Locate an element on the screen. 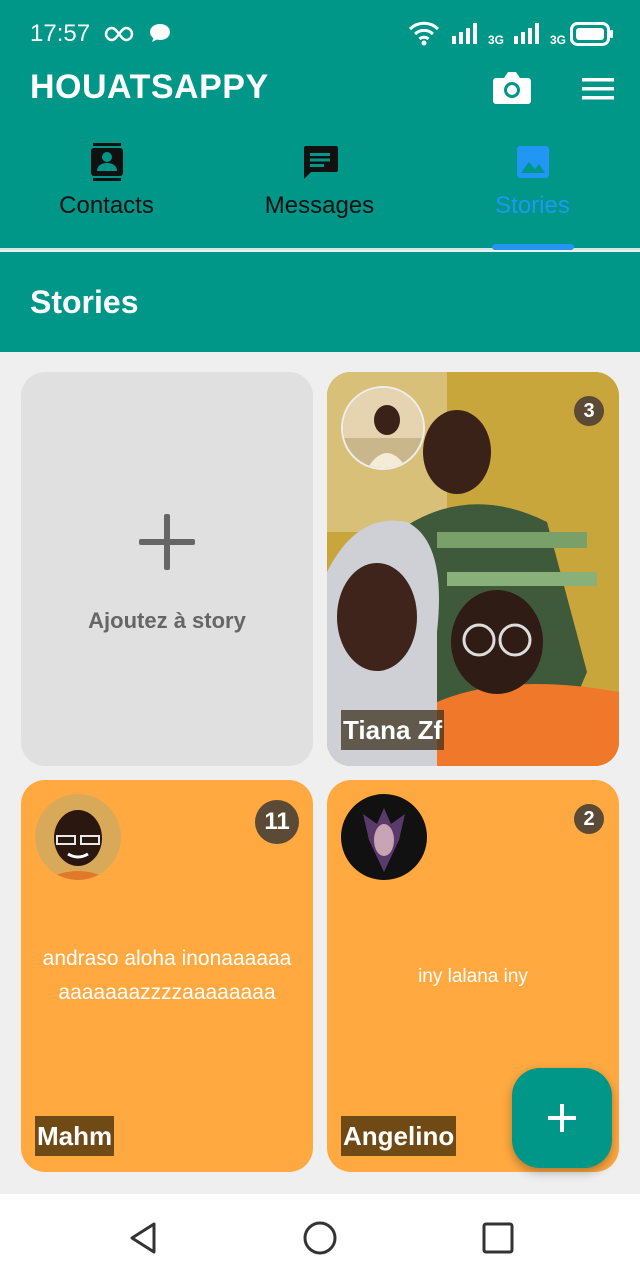 This screenshot has width=640, height=1280. app-title: HOUATSAPPY is located at coordinates (149, 87).